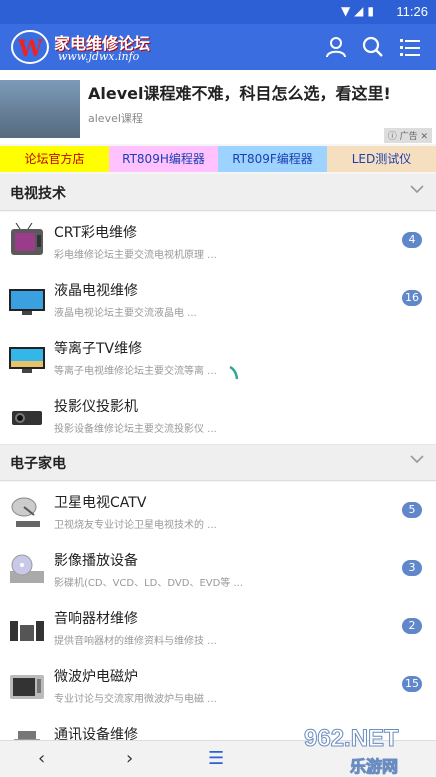 Image resolution: width=436 pixels, height=777 pixels. What do you see at coordinates (27, 568) in the screenshot?
I see `dvd-player-icon` at bounding box center [27, 568].